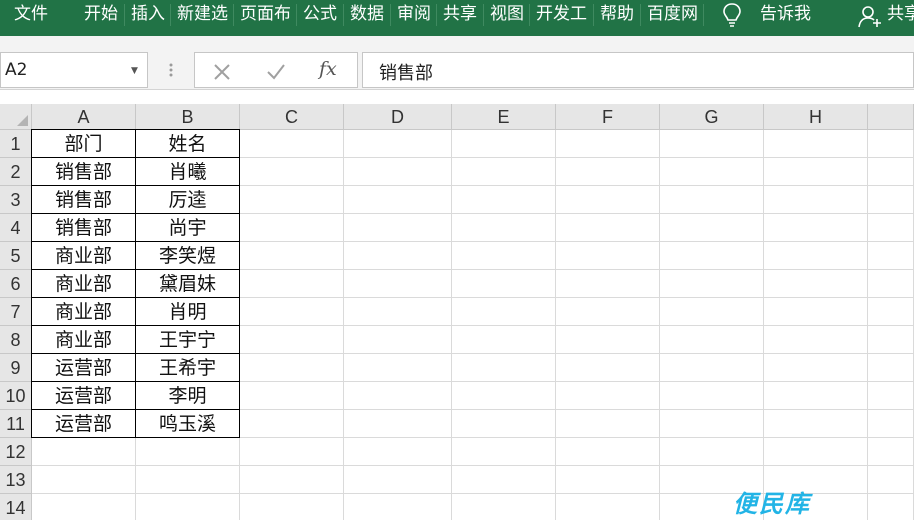  What do you see at coordinates (16, 284) in the screenshot?
I see `row-header: 6` at bounding box center [16, 284].